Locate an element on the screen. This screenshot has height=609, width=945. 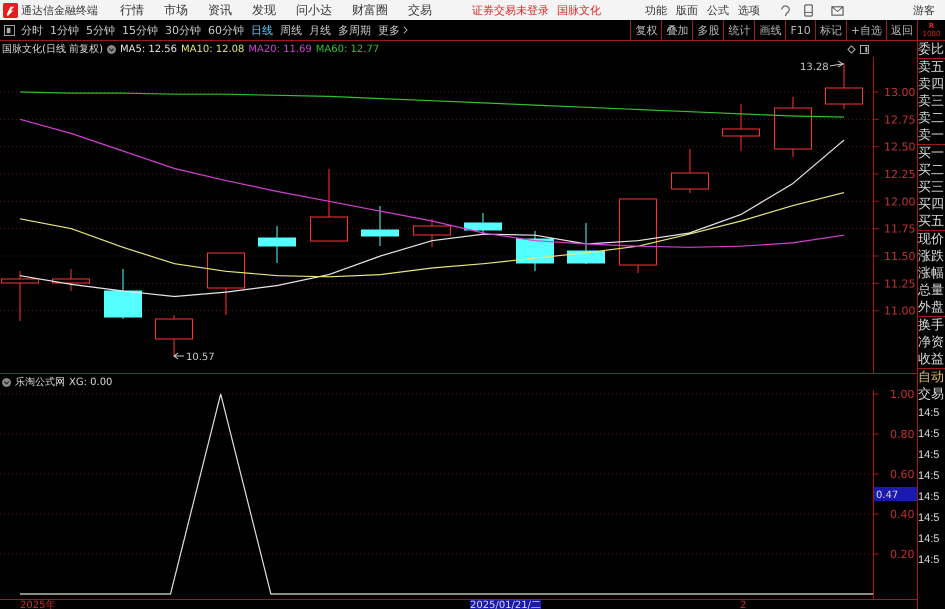
quote-label: 卖一 is located at coordinates (931, 135).